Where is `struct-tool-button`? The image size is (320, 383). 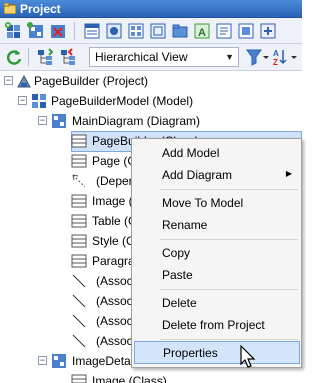 struct-tool-button is located at coordinates (158, 31).